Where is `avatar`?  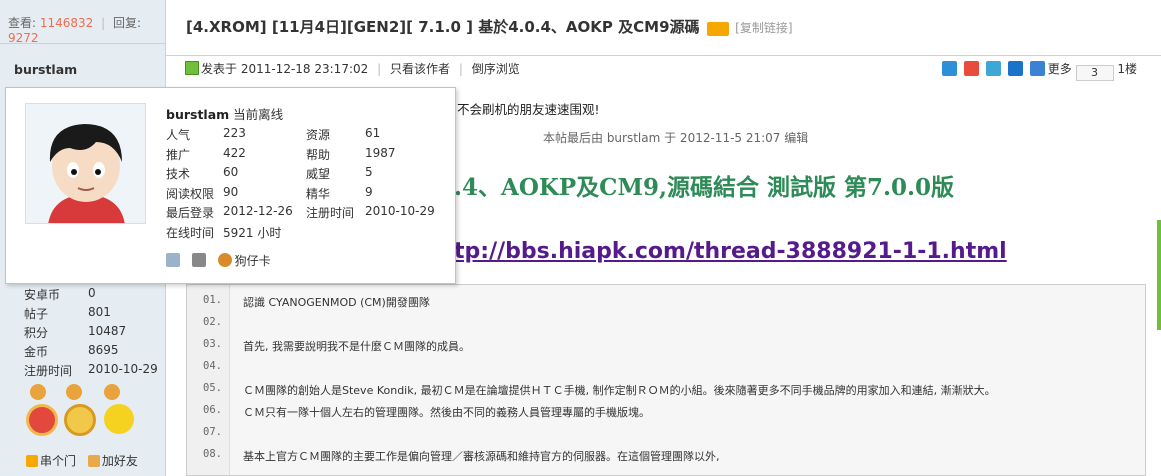
avatar is located at coordinates (85, 163).